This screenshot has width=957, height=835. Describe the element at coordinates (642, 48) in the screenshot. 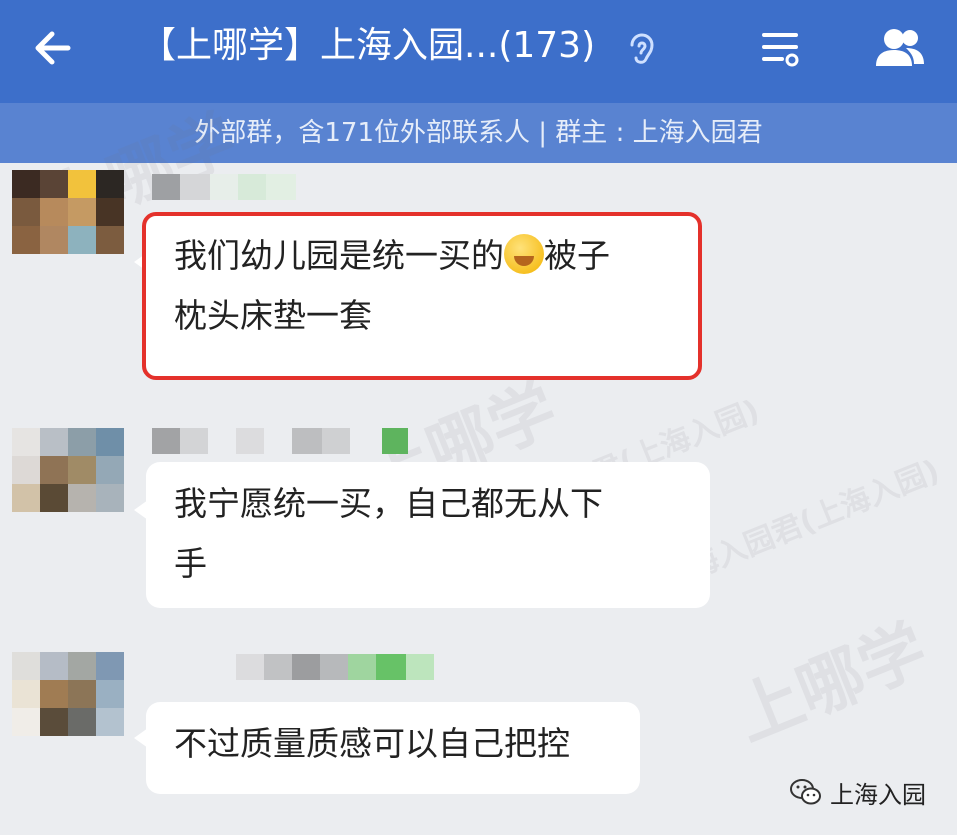

I see `ear-icon` at that location.